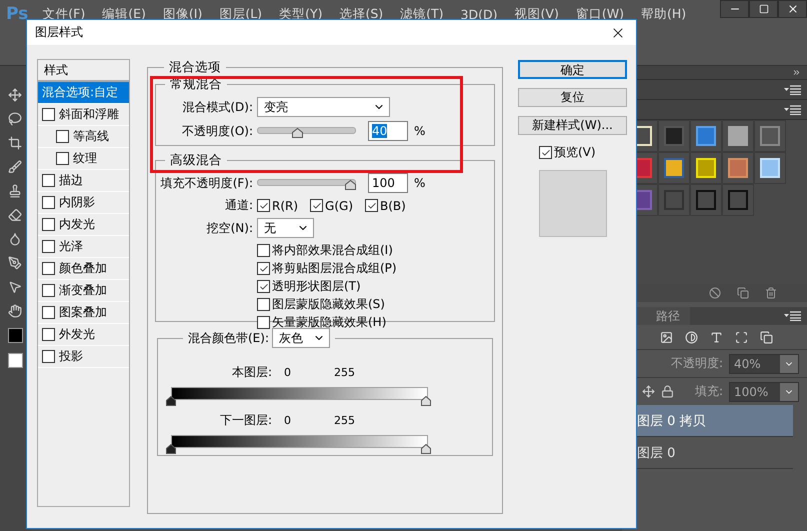  What do you see at coordinates (715, 293) in the screenshot?
I see `clear-style-icon` at bounding box center [715, 293].